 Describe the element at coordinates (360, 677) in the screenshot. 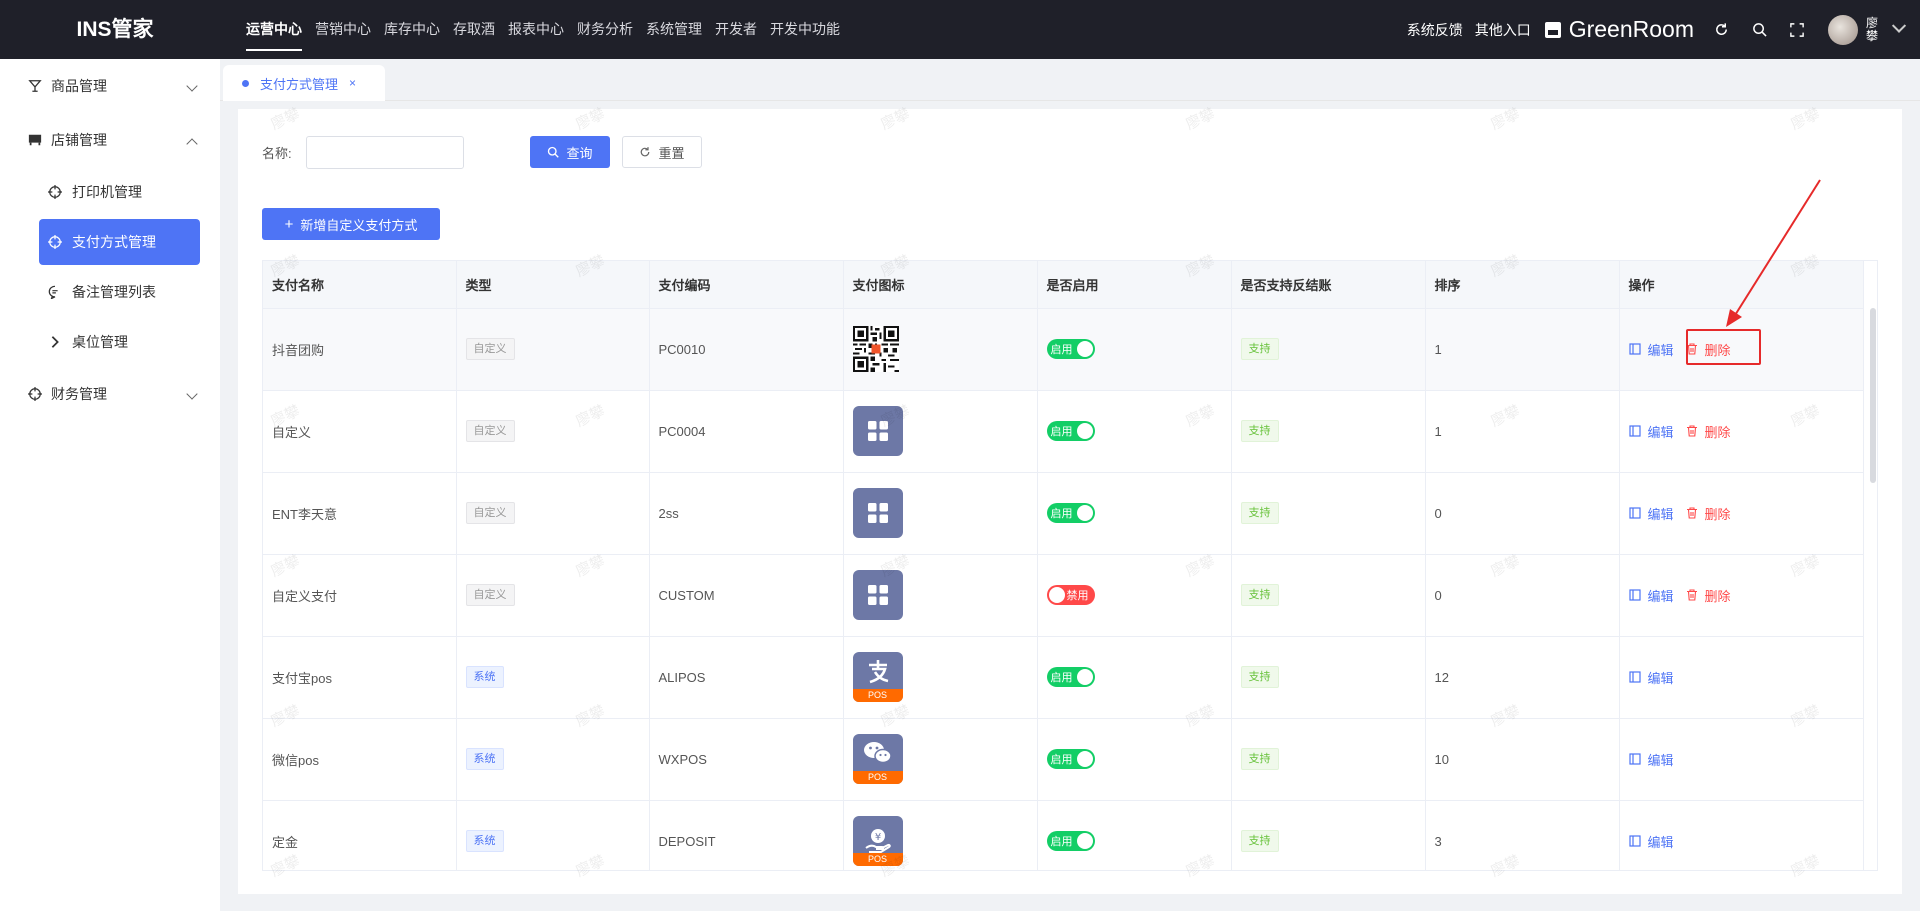

I see `cell-name: 支付宝pos` at that location.